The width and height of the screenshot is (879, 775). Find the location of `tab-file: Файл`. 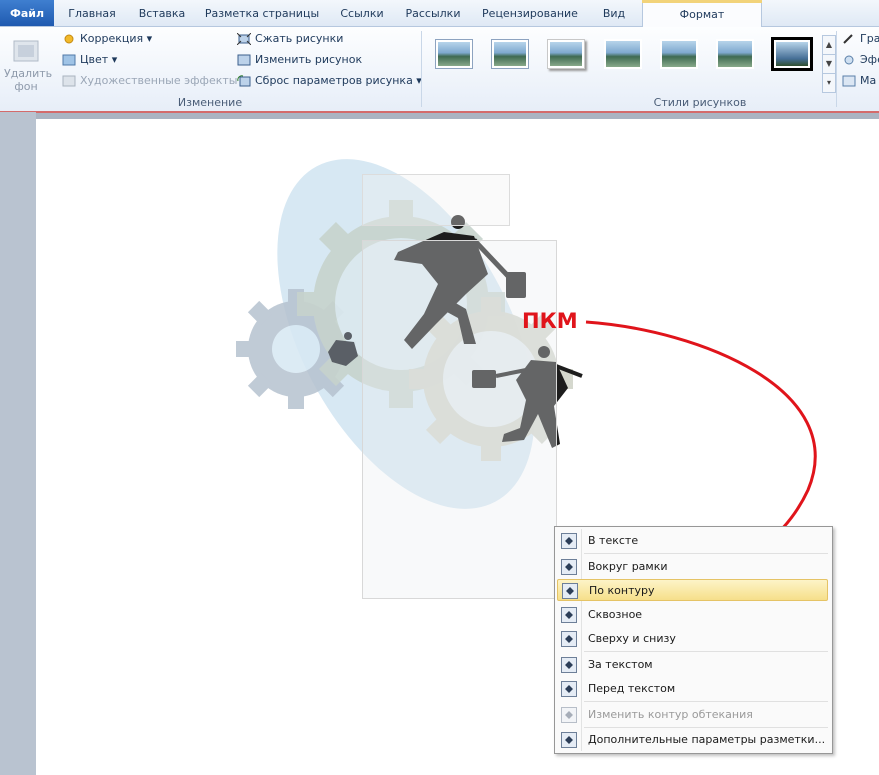

tab-file: Файл is located at coordinates (27, 13).